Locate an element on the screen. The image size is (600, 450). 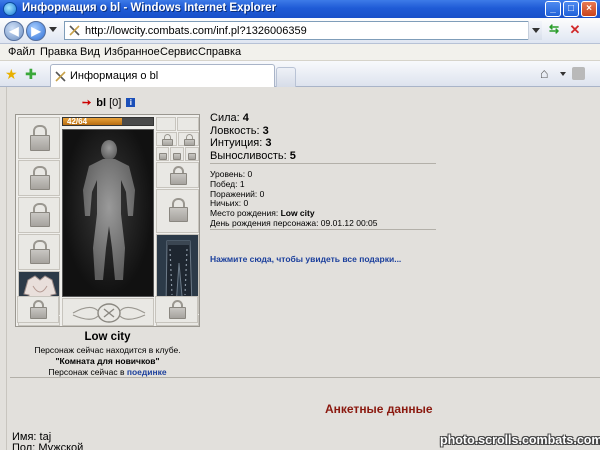
stat-agility: Ловкость: 3 is located at coordinates (253, 131).